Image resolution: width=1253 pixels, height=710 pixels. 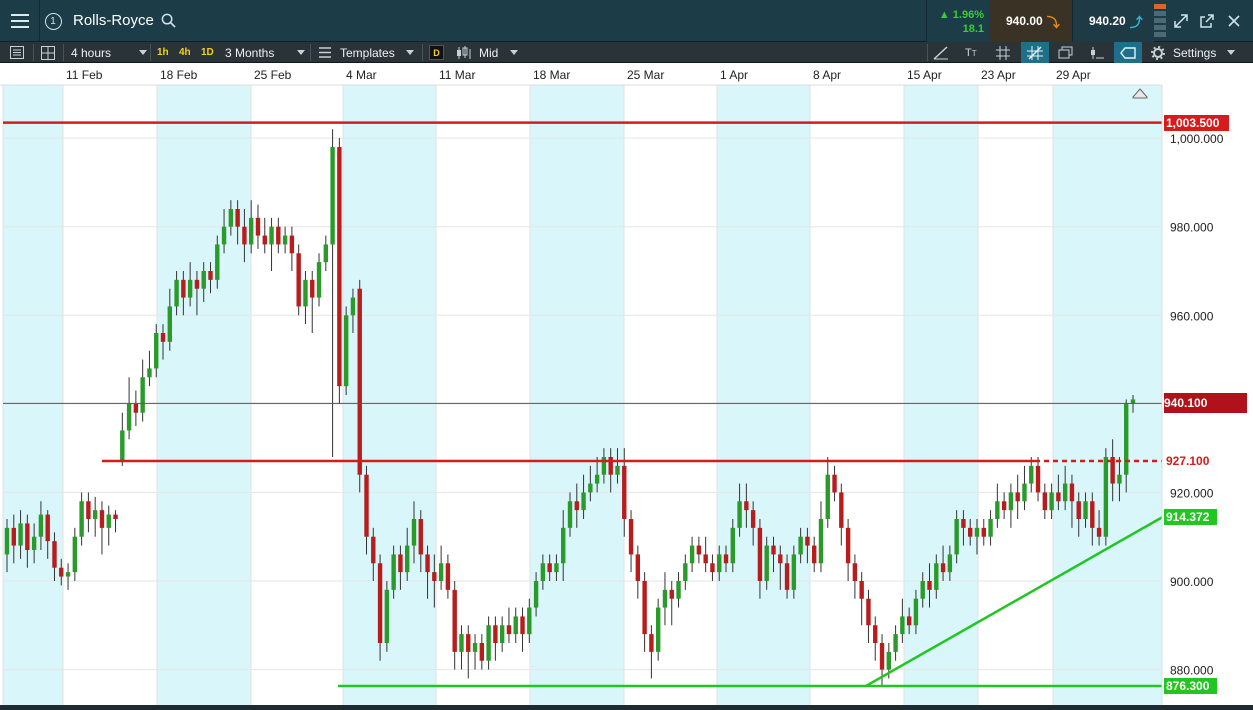 I want to click on close-icon, so click(x=1234, y=21).